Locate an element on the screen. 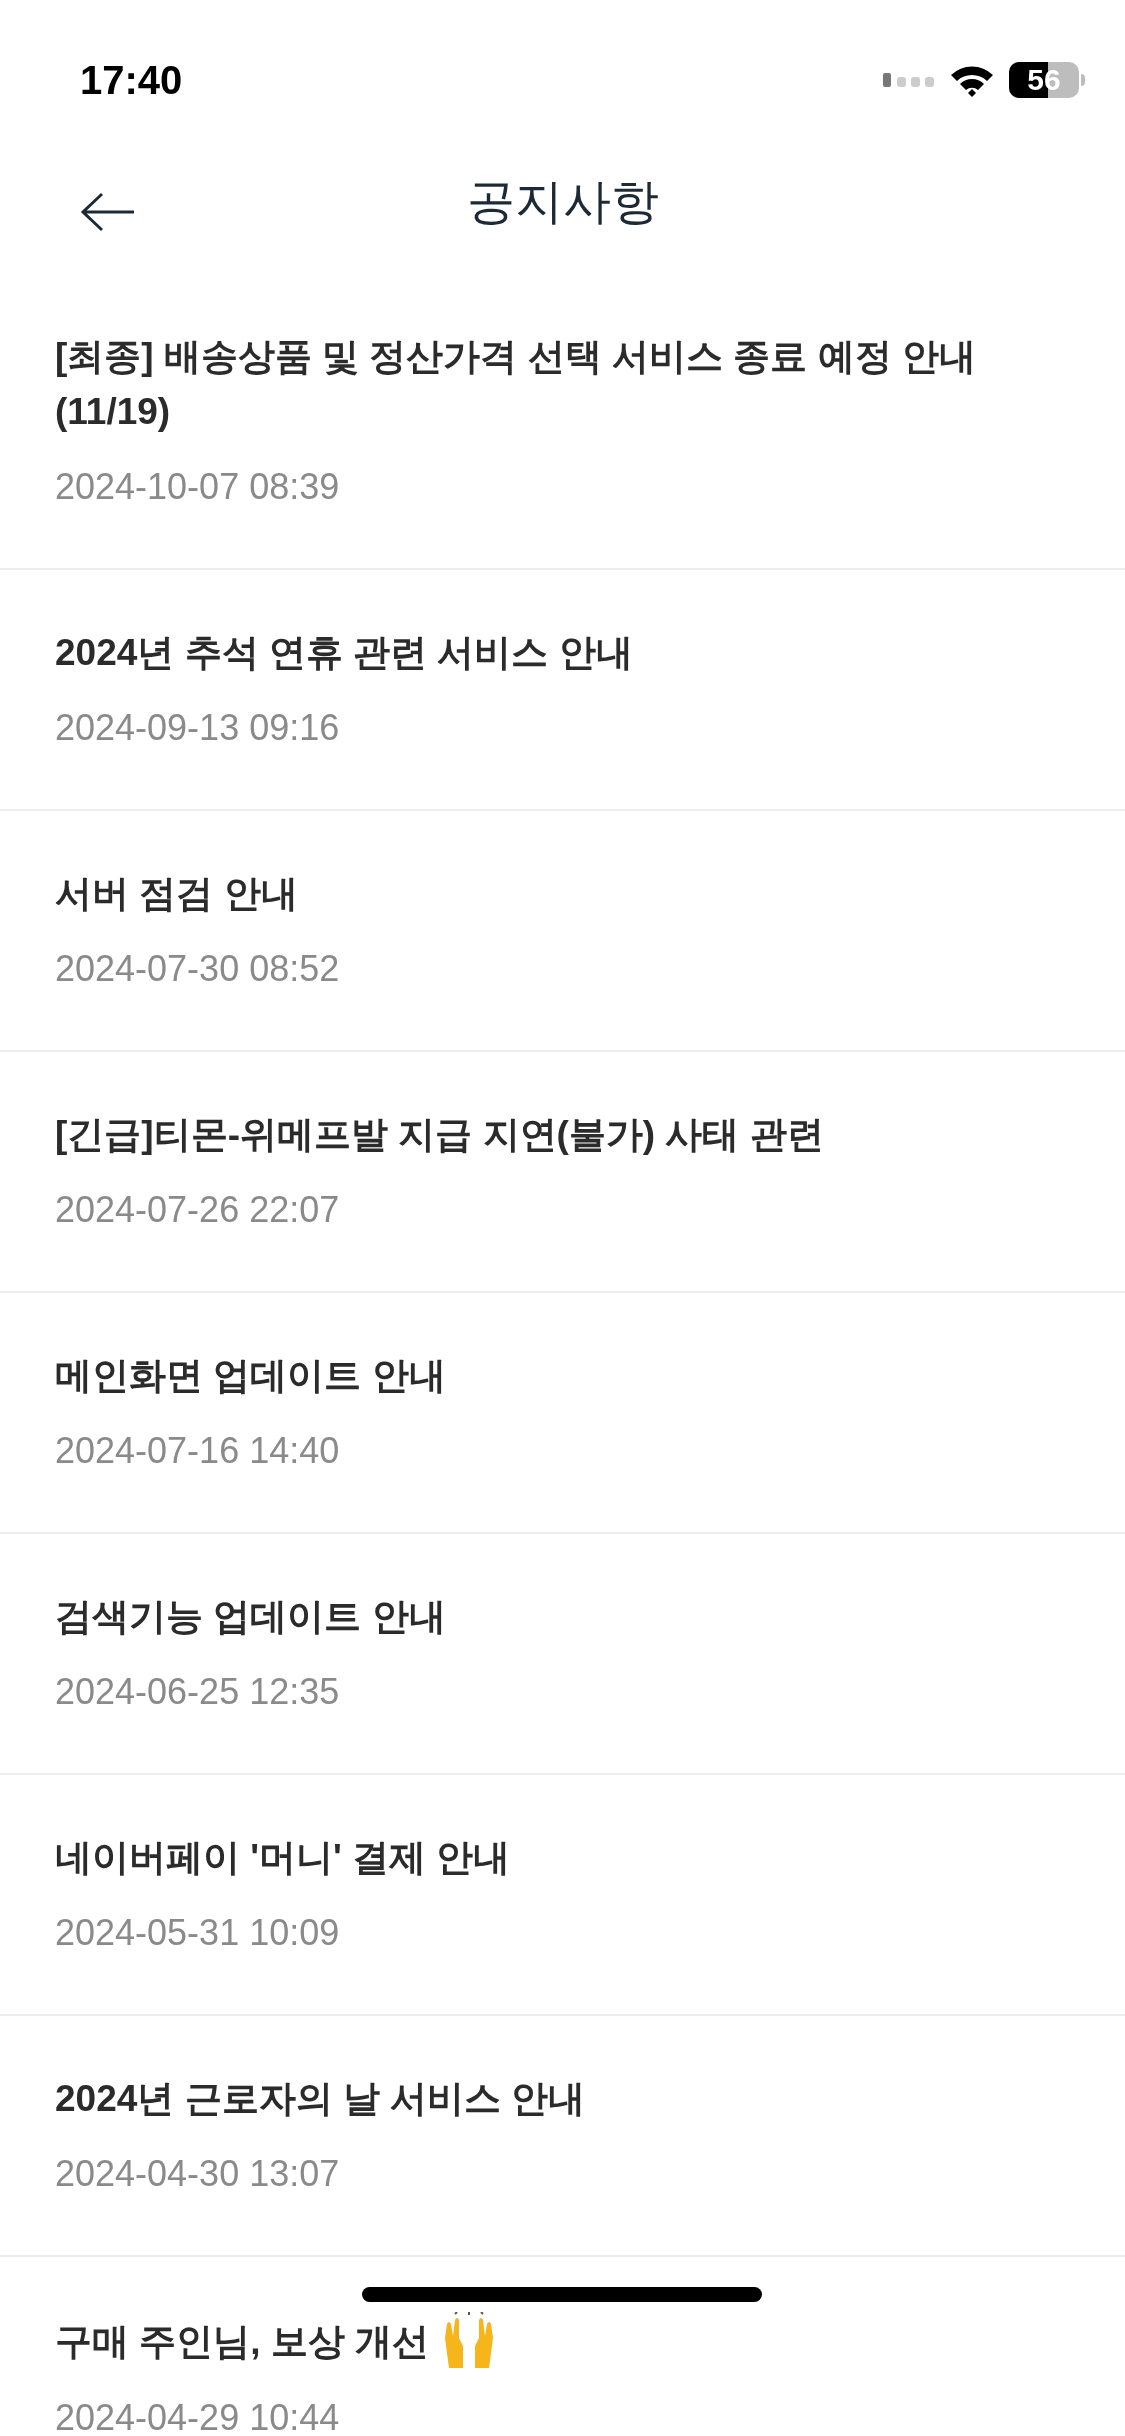 The image size is (1125, 2436). notice-date: 2024-07-16 14:40 is located at coordinates (198, 1451).